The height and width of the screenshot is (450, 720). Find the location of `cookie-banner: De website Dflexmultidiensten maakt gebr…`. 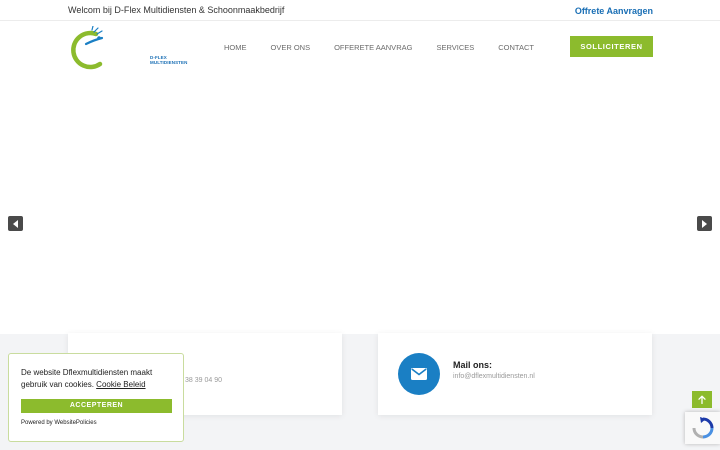

cookie-banner: De website Dflexmultidiensten maakt gebr… is located at coordinates (96, 397).